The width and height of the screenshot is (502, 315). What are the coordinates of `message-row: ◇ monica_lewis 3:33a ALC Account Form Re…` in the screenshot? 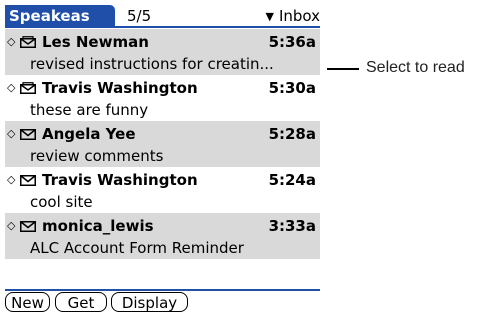 It's located at (162, 236).